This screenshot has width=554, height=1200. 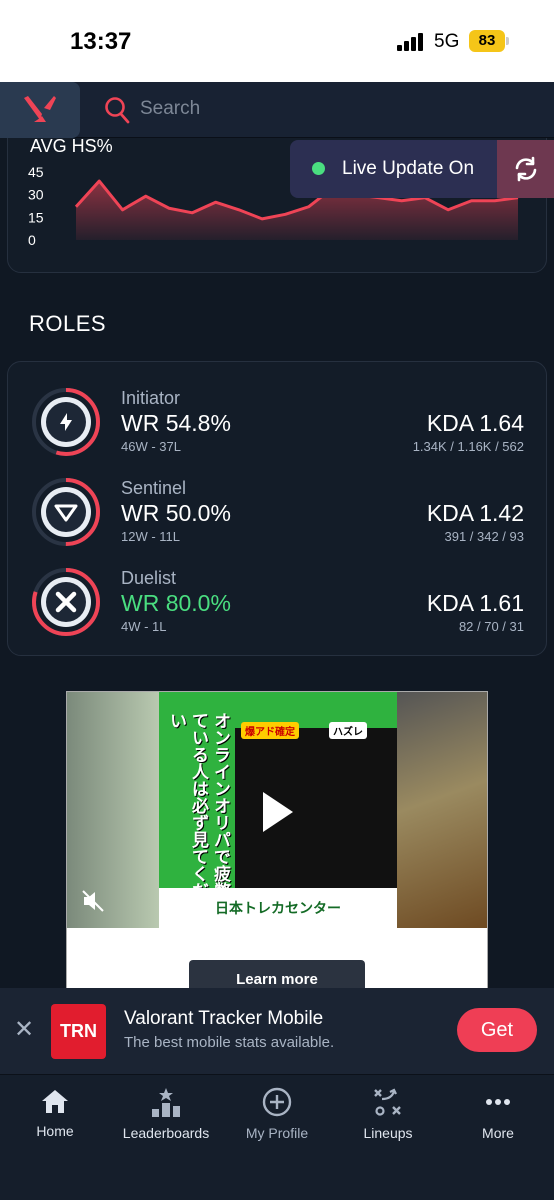 I want to click on home-icon, so click(x=55, y=1101).